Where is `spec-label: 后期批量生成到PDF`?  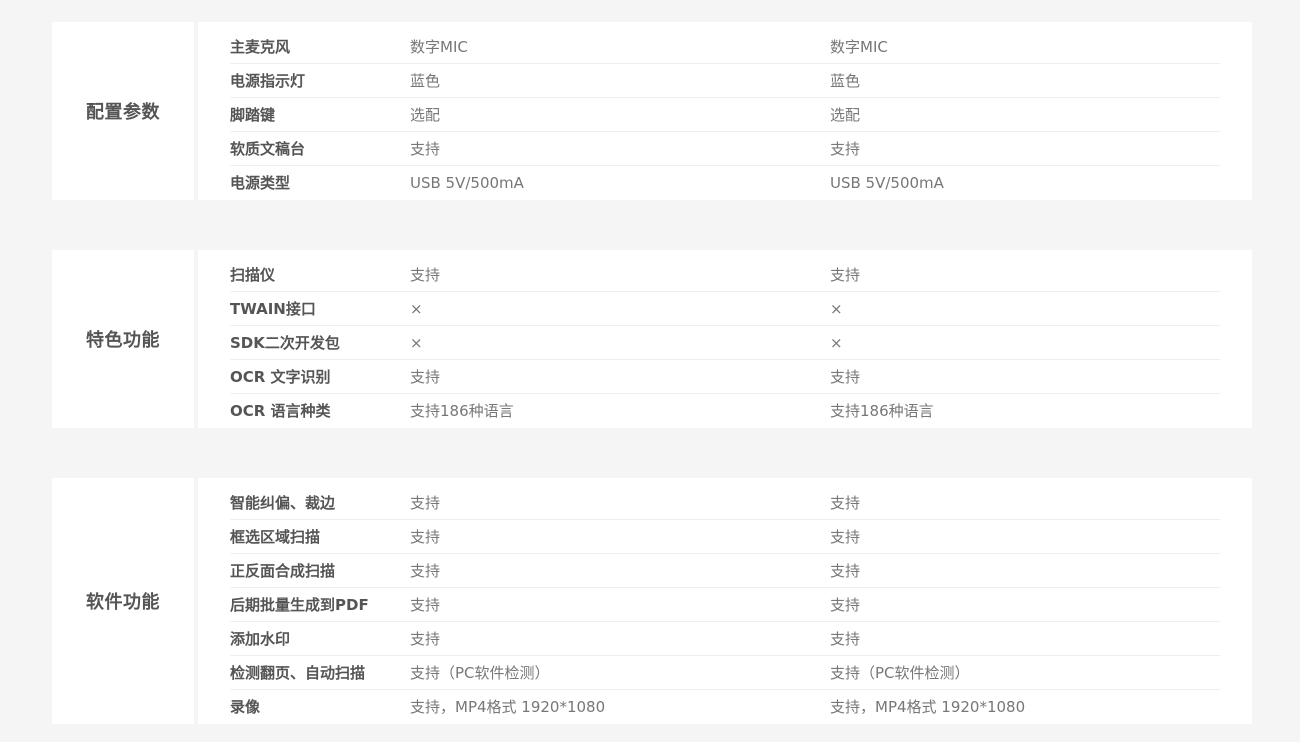 spec-label: 后期批量生成到PDF is located at coordinates (299, 605).